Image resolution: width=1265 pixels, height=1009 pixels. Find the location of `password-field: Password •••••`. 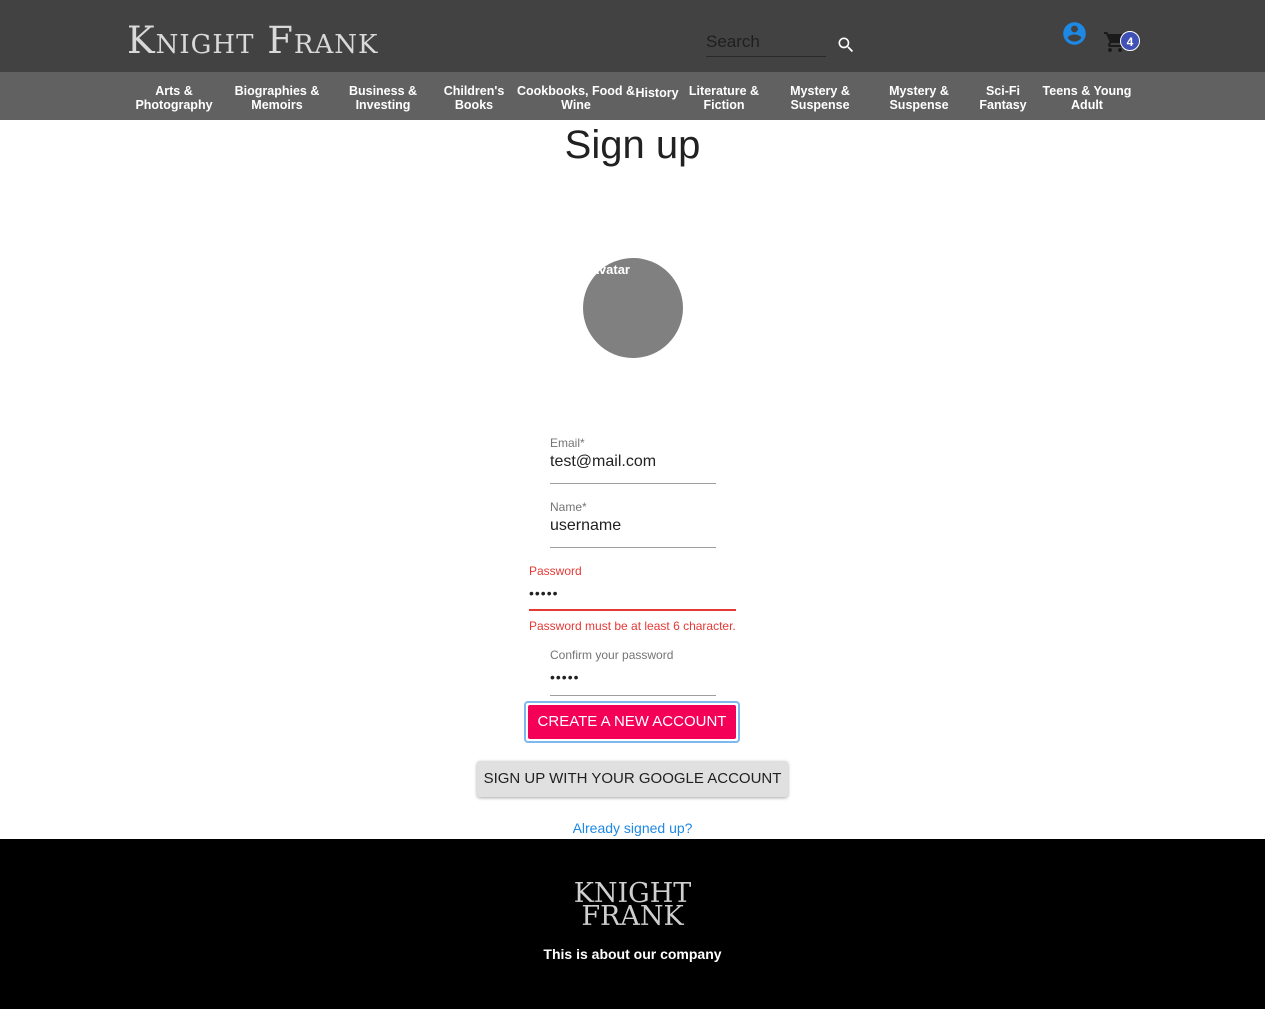

password-field: Password ••••• is located at coordinates (632, 588).